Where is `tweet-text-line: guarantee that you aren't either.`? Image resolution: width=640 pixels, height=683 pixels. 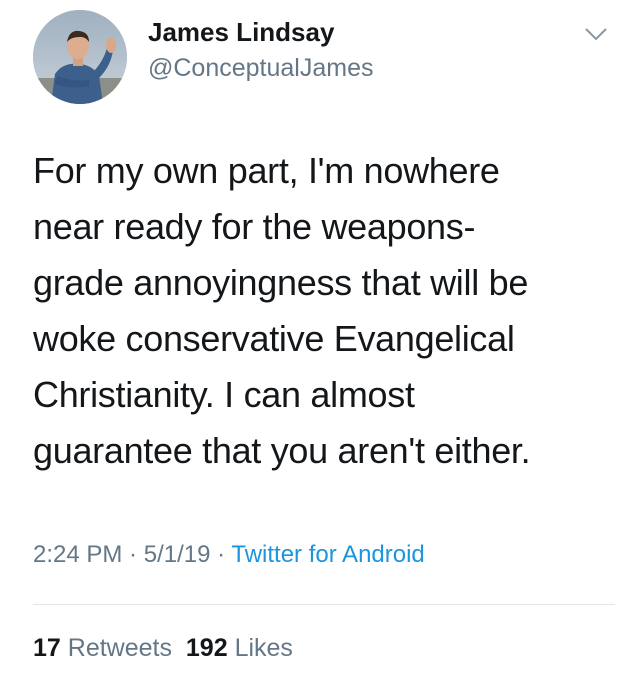
tweet-text-line: guarantee that you aren't either. is located at coordinates (282, 450).